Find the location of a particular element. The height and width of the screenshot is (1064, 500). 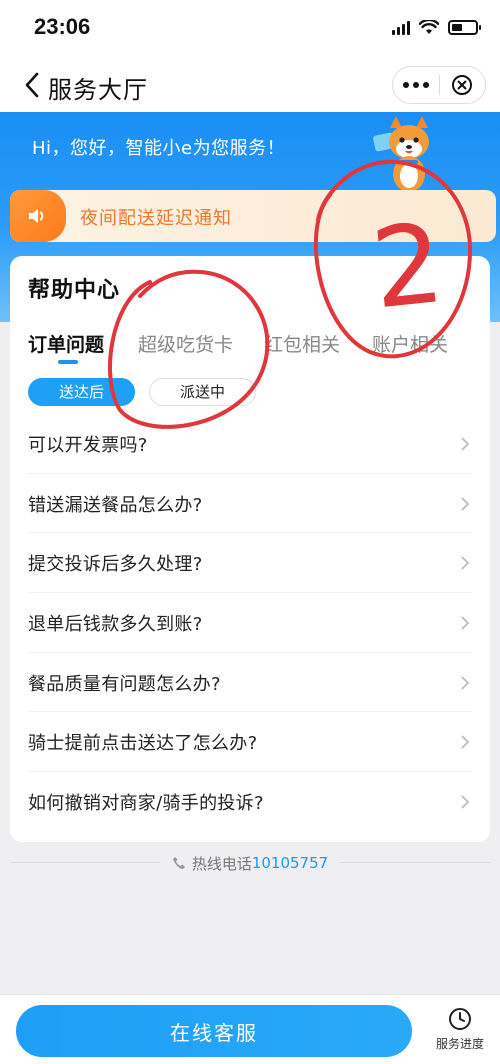

hotline-divider-left is located at coordinates (85, 862).